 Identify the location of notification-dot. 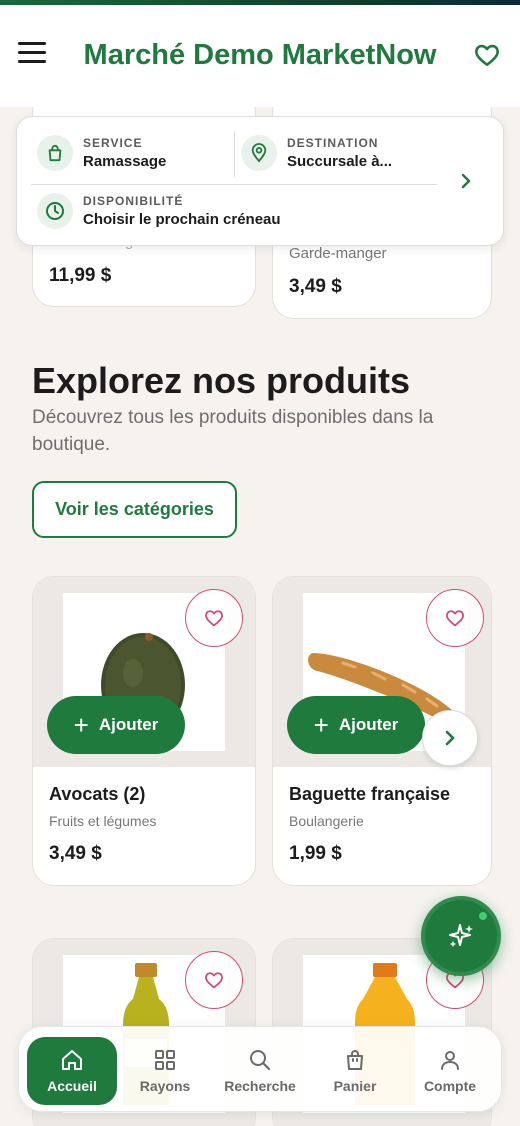
(483, 916).